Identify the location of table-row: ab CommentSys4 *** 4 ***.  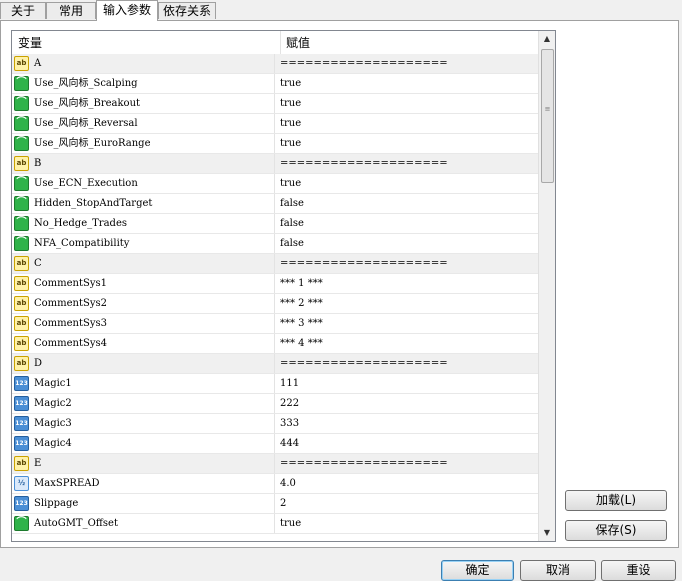
(275, 344).